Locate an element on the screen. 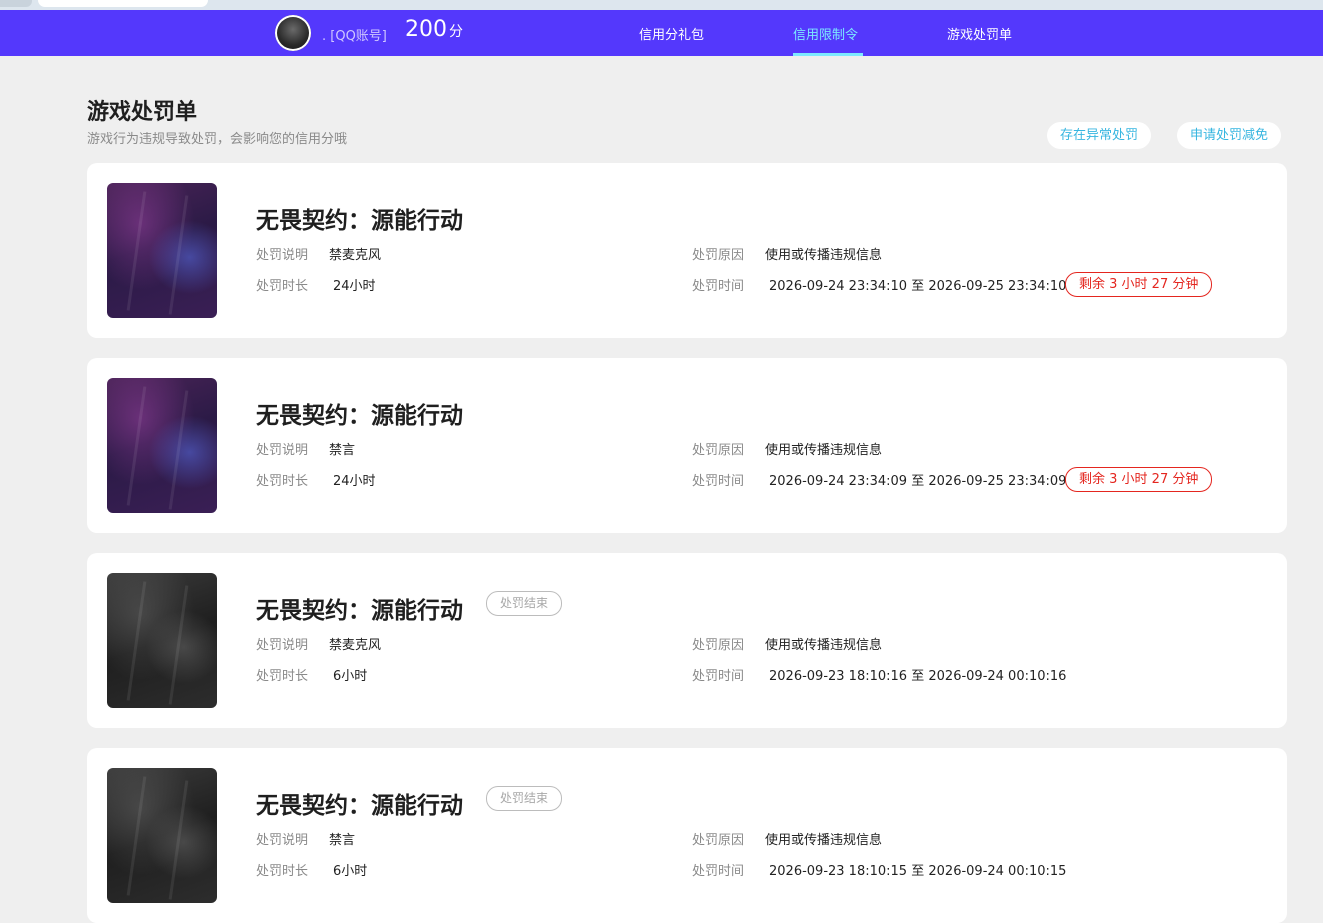 The image size is (1323, 923). tab-credit-restriction: 信用限制令 is located at coordinates (825, 33).